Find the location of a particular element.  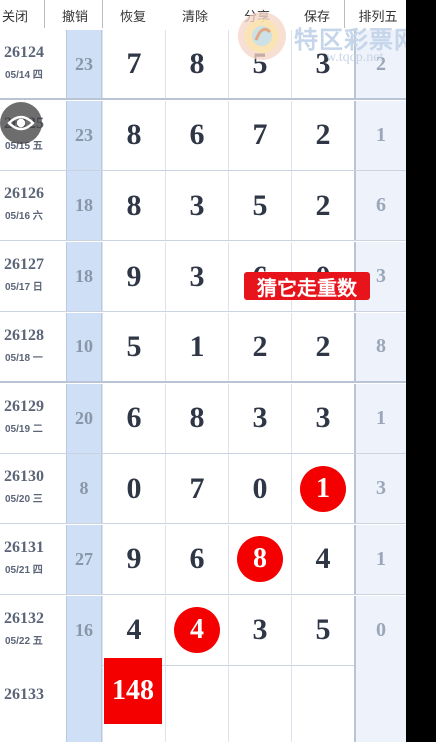

period-cell: 26128 05/18 一 is located at coordinates (33, 346).